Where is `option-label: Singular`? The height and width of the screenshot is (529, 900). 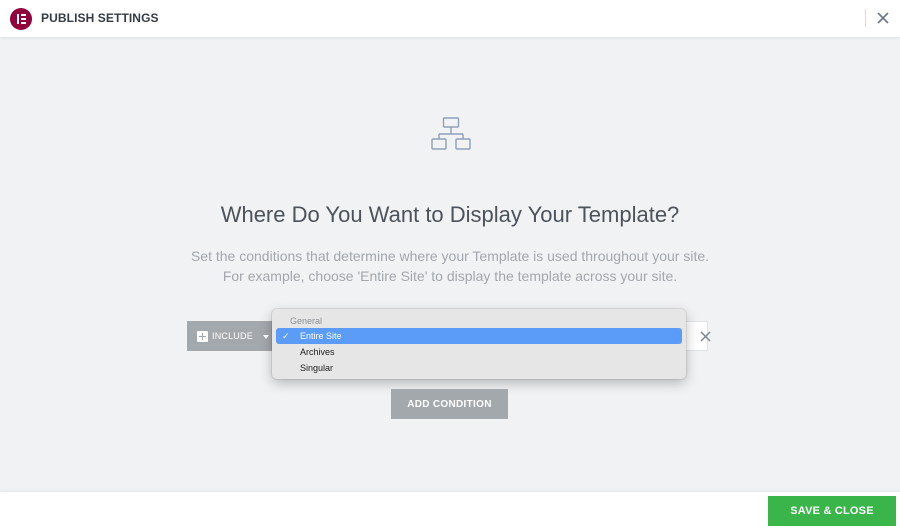 option-label: Singular is located at coordinates (317, 368).